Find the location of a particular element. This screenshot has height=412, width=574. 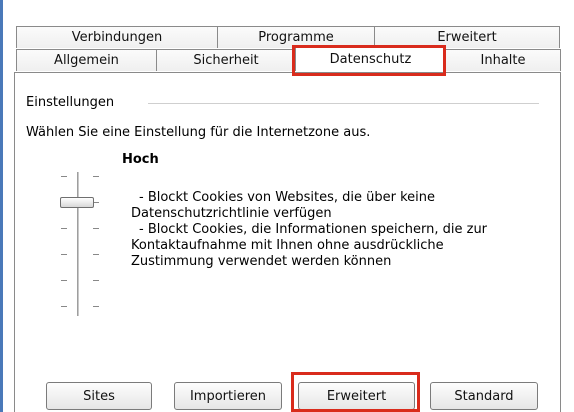

description-line: Datenschutzrichtlinie verfügen is located at coordinates (231, 213).